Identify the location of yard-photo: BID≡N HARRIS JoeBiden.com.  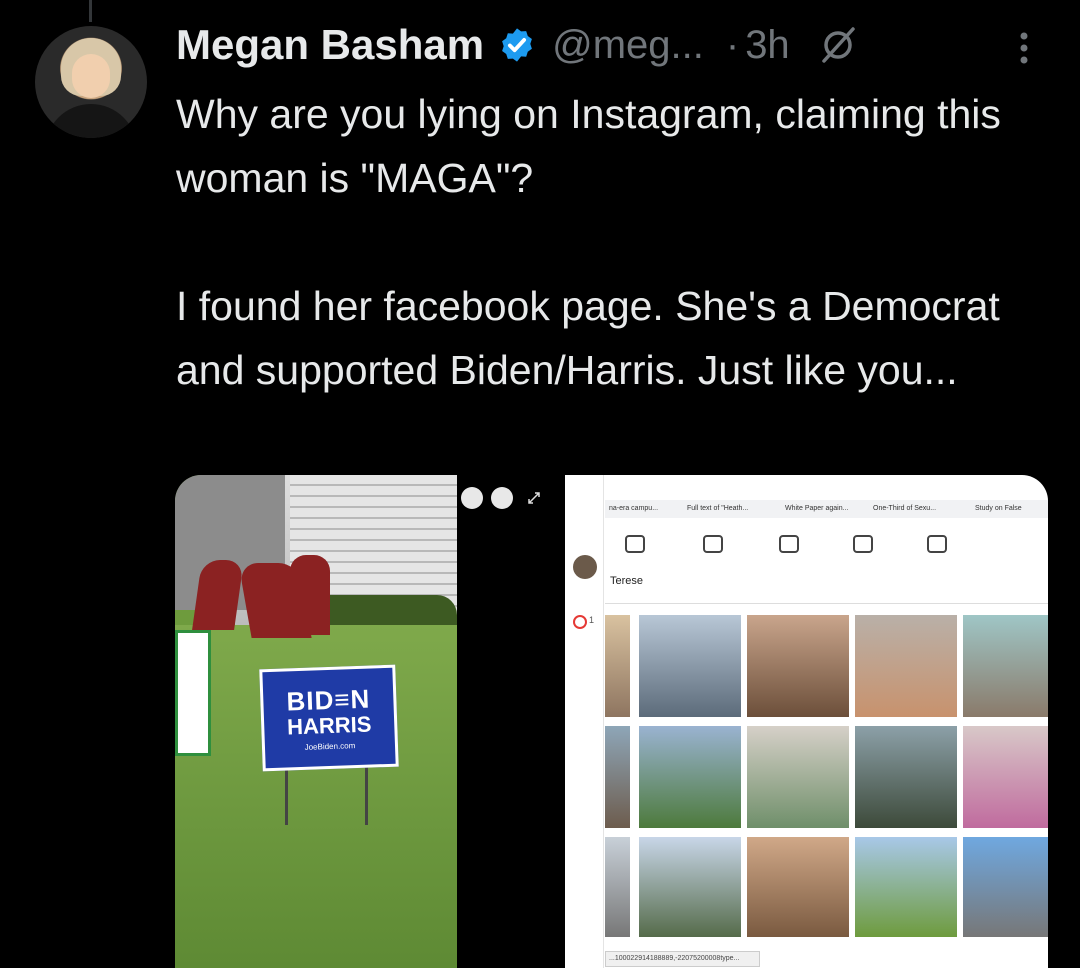
(330, 721).